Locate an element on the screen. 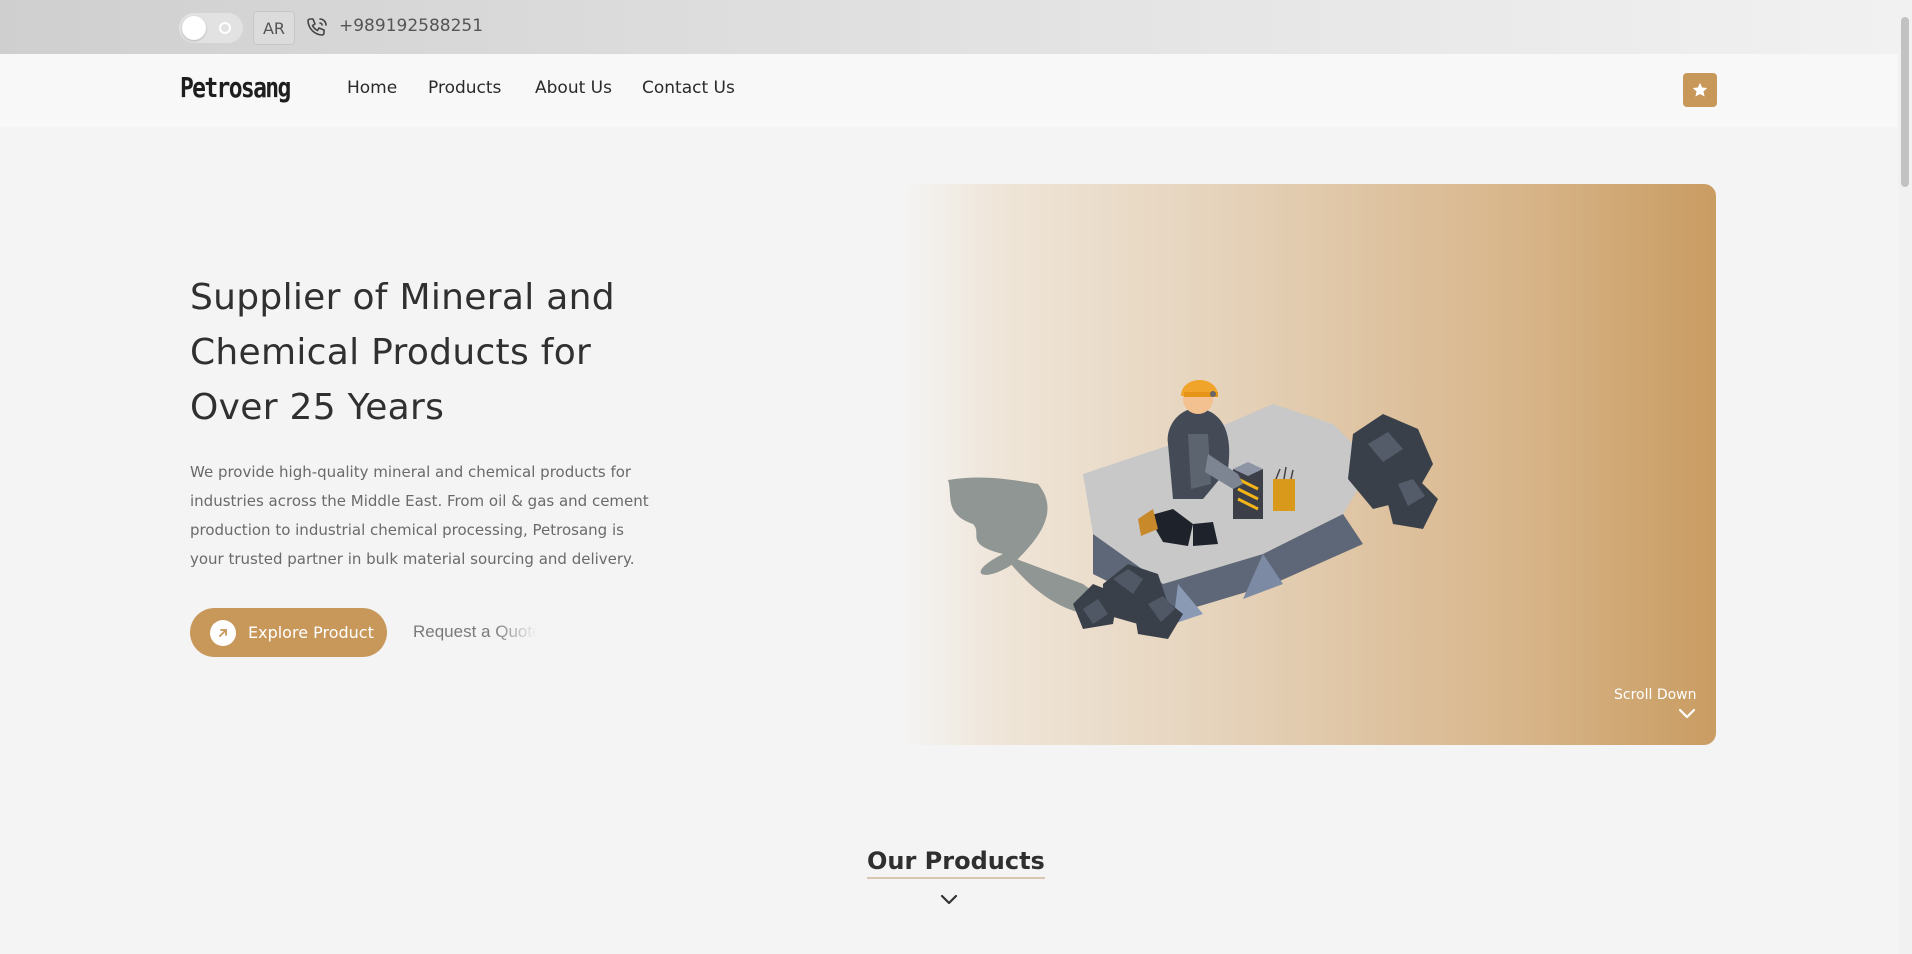  hero-title-line-1: Supplier of Mineral and is located at coordinates (402, 297).